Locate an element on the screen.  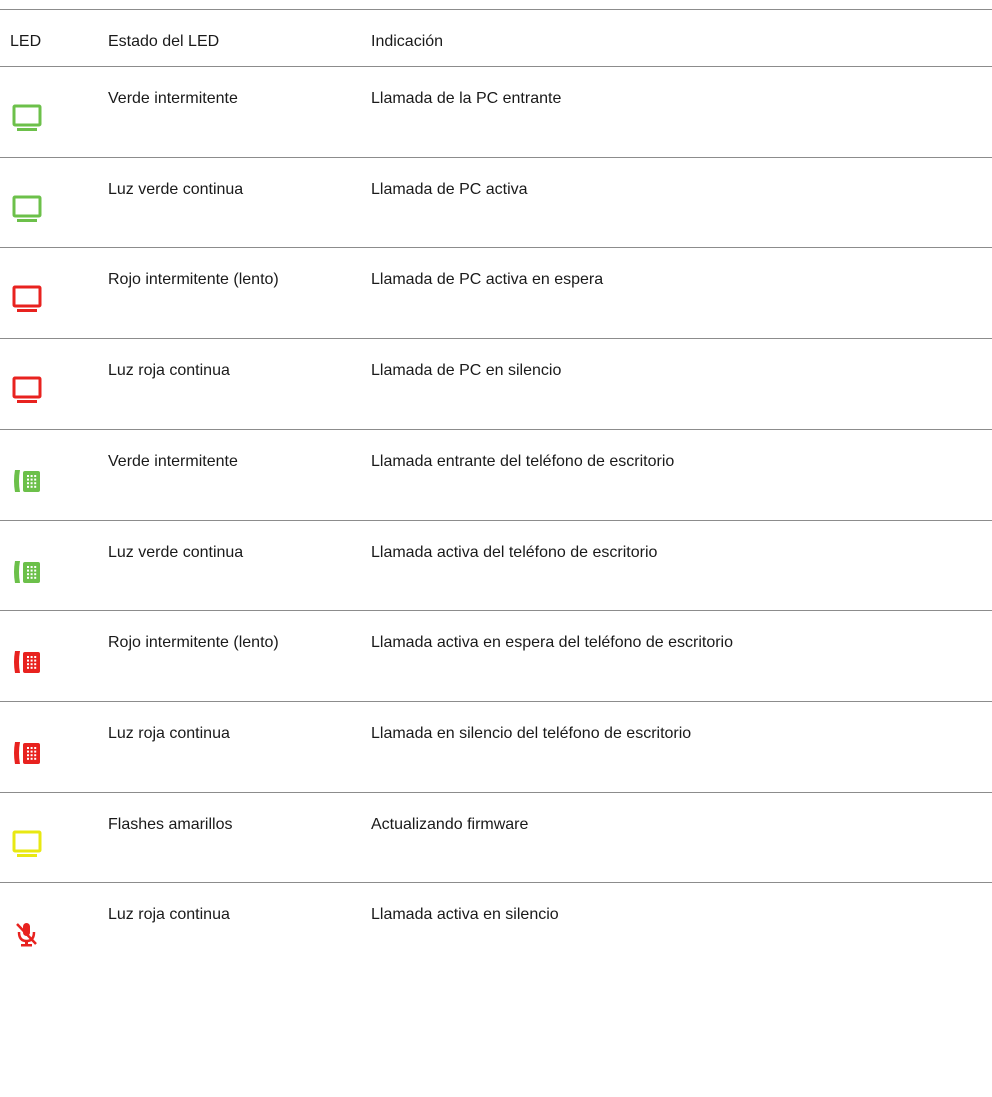
indication-cell: Actualizando firmware is located at coordinates (450, 824).